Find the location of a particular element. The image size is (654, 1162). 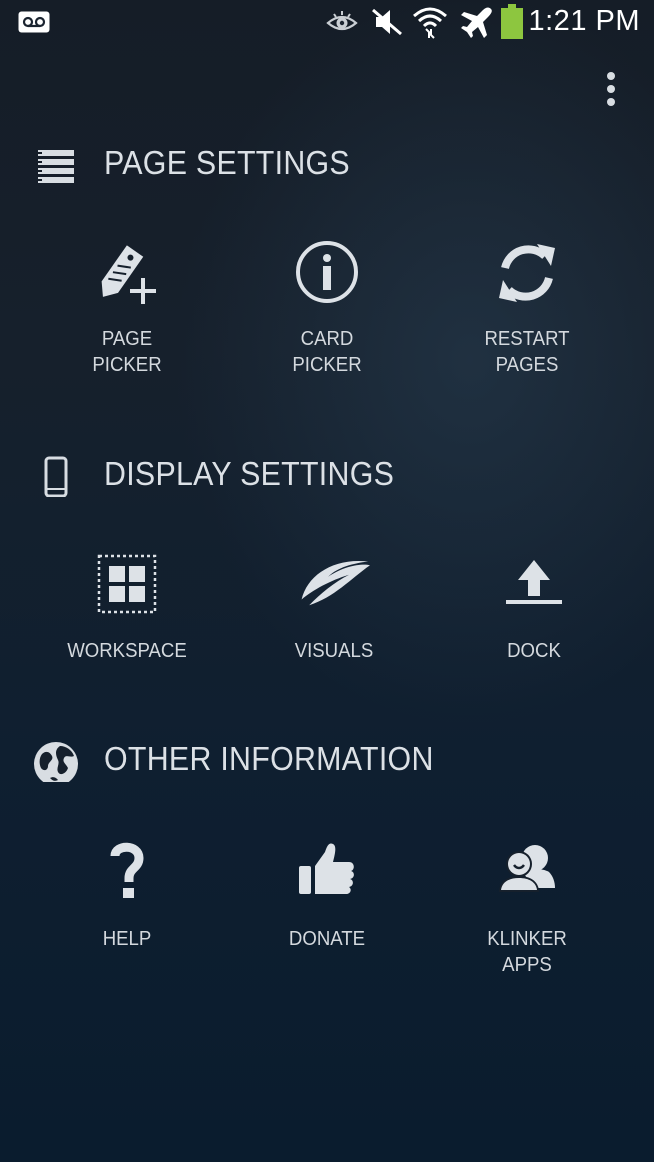

donate-button: DONATE is located at coordinates (327, 913).